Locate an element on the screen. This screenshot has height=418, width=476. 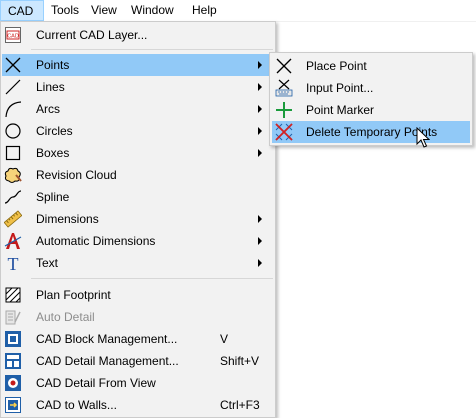
submenu-item-delete-temporary-points: Delete Temporary Points is located at coordinates (371, 132).